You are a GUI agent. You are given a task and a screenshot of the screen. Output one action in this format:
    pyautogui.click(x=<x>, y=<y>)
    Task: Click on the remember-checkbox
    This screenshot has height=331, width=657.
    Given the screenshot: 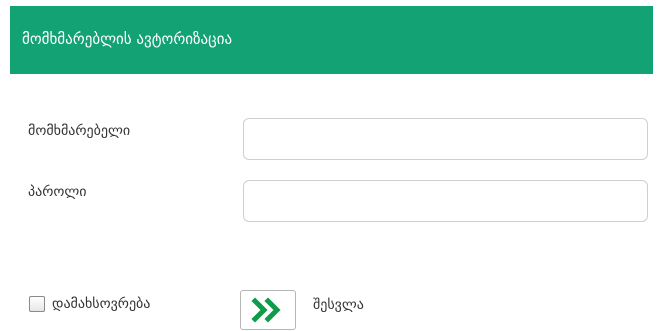 What is the action you would take?
    pyautogui.click(x=37, y=304)
    